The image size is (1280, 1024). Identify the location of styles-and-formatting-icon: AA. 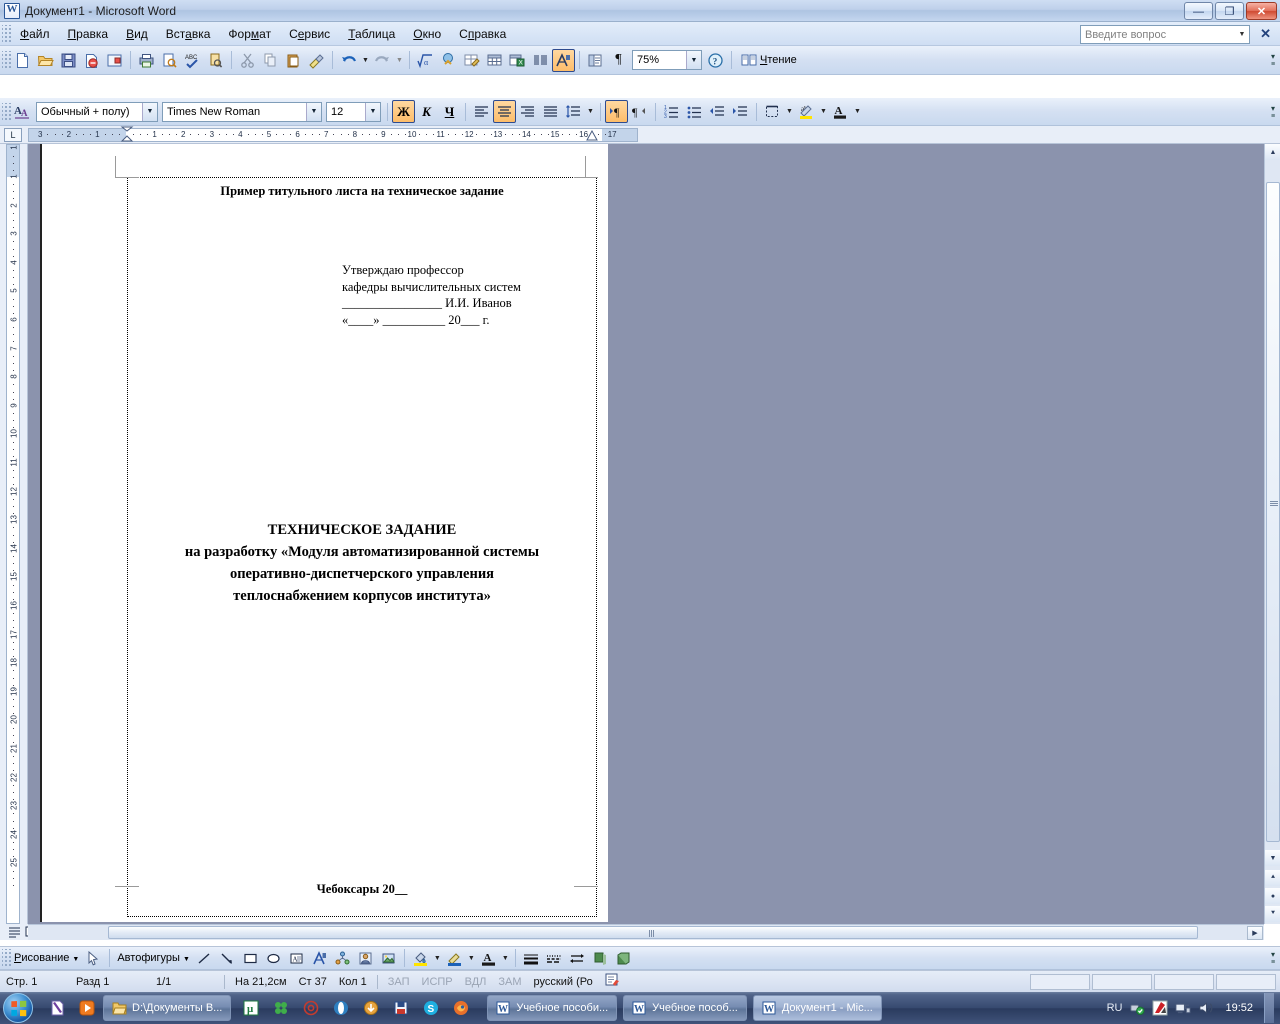
(22, 111).